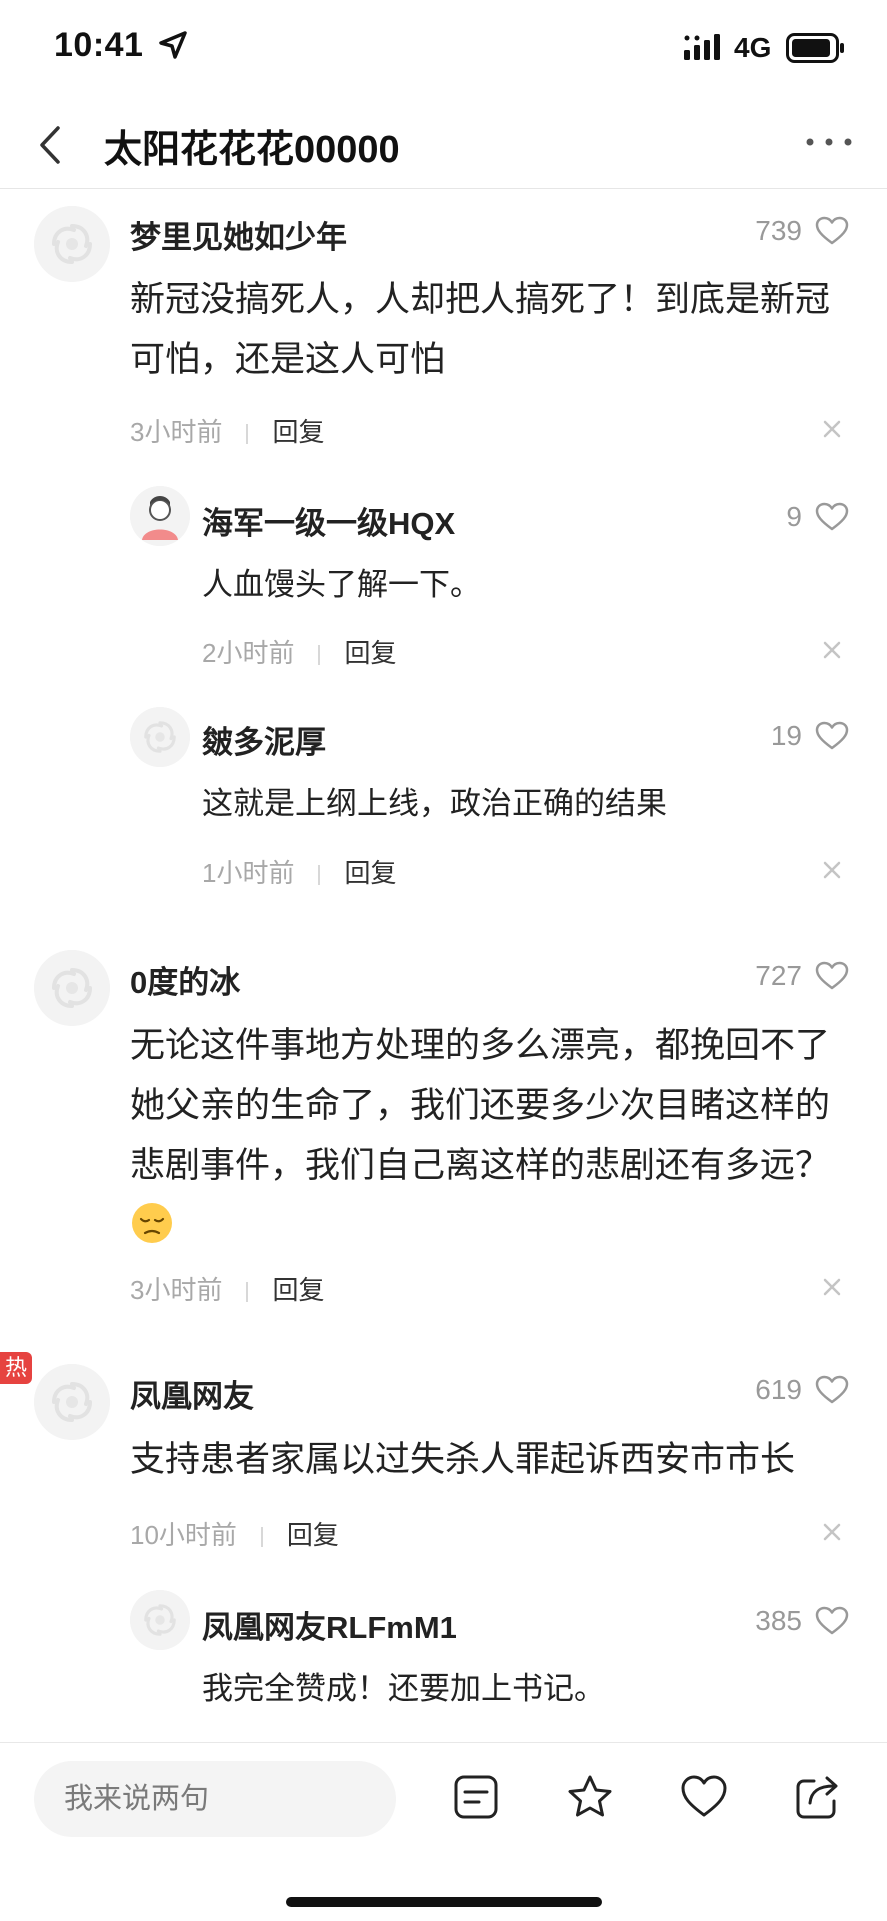 The width and height of the screenshot is (887, 1921). I want to click on like-count: 739, so click(778, 230).